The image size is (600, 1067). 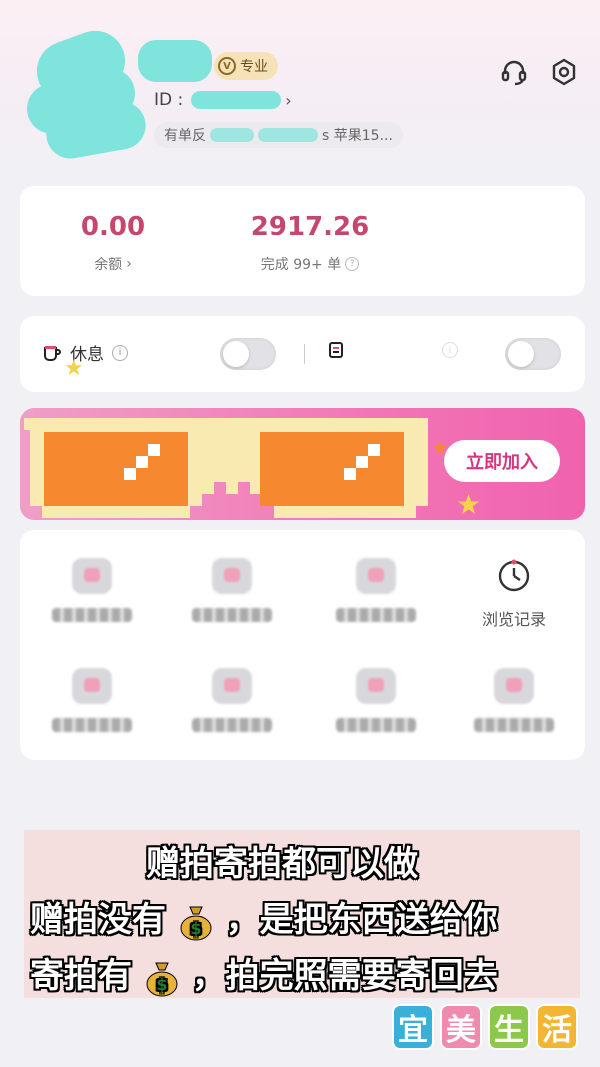 I want to click on grid-item-browse-history: 浏览记录, so click(x=514, y=594).